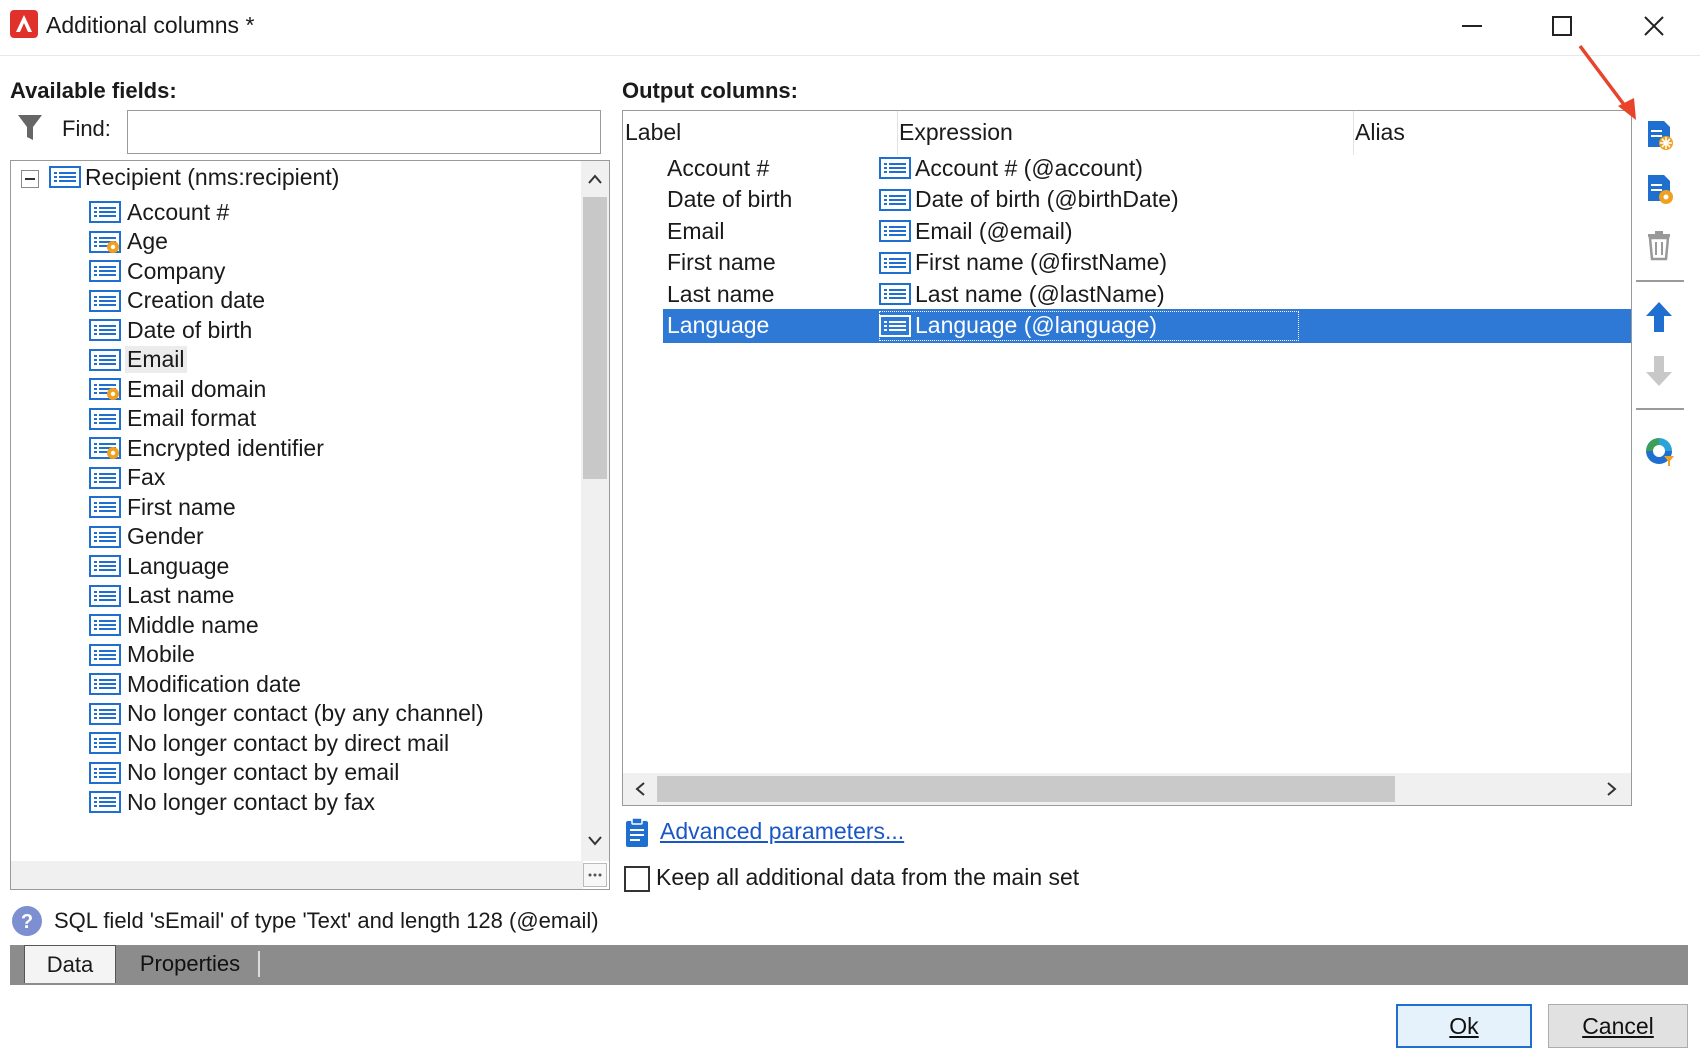  What do you see at coordinates (1659, 451) in the screenshot?
I see `distribution-of-values-icon` at bounding box center [1659, 451].